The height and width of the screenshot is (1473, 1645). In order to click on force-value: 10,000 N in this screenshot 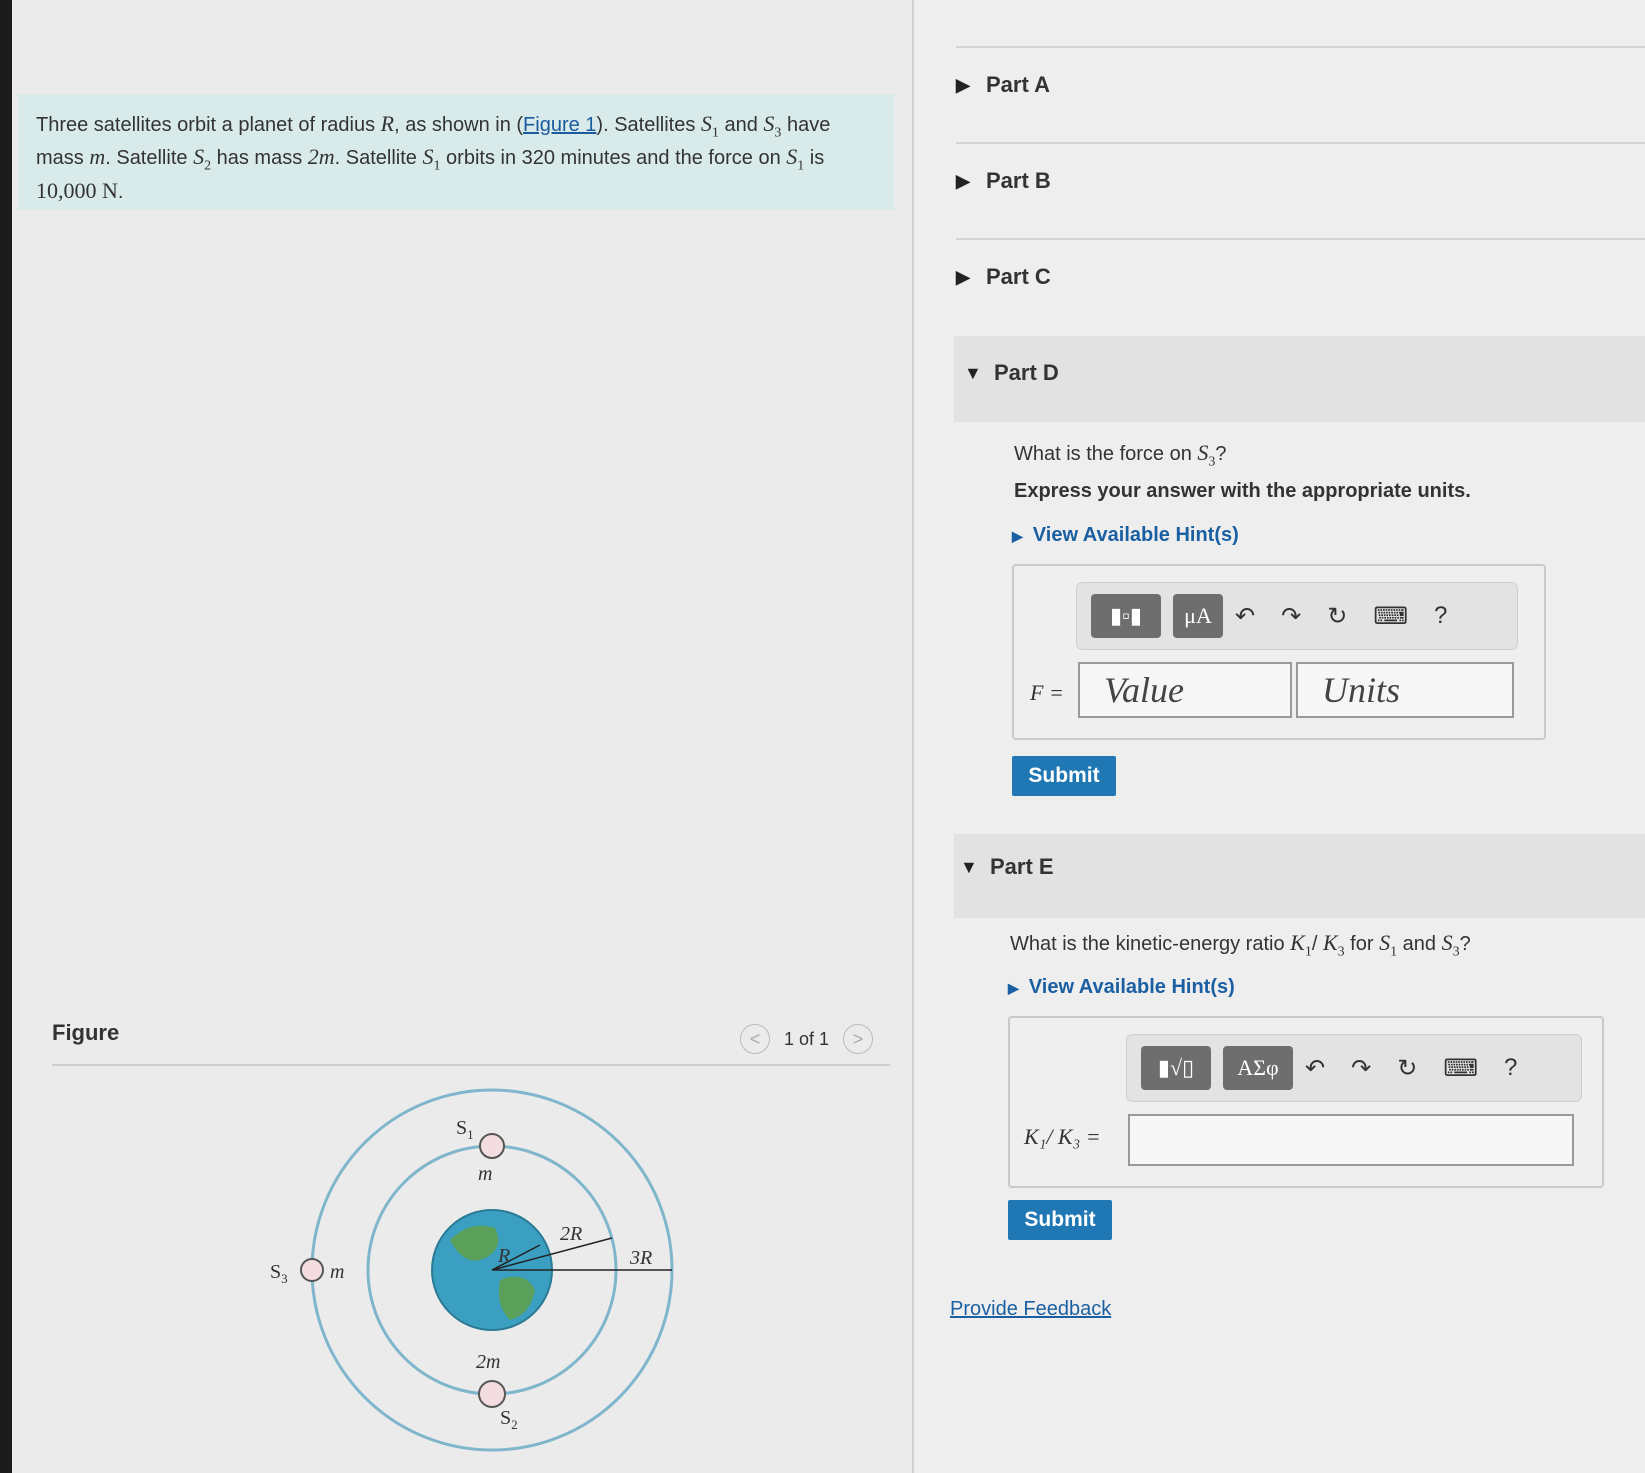, I will do `click(77, 190)`.